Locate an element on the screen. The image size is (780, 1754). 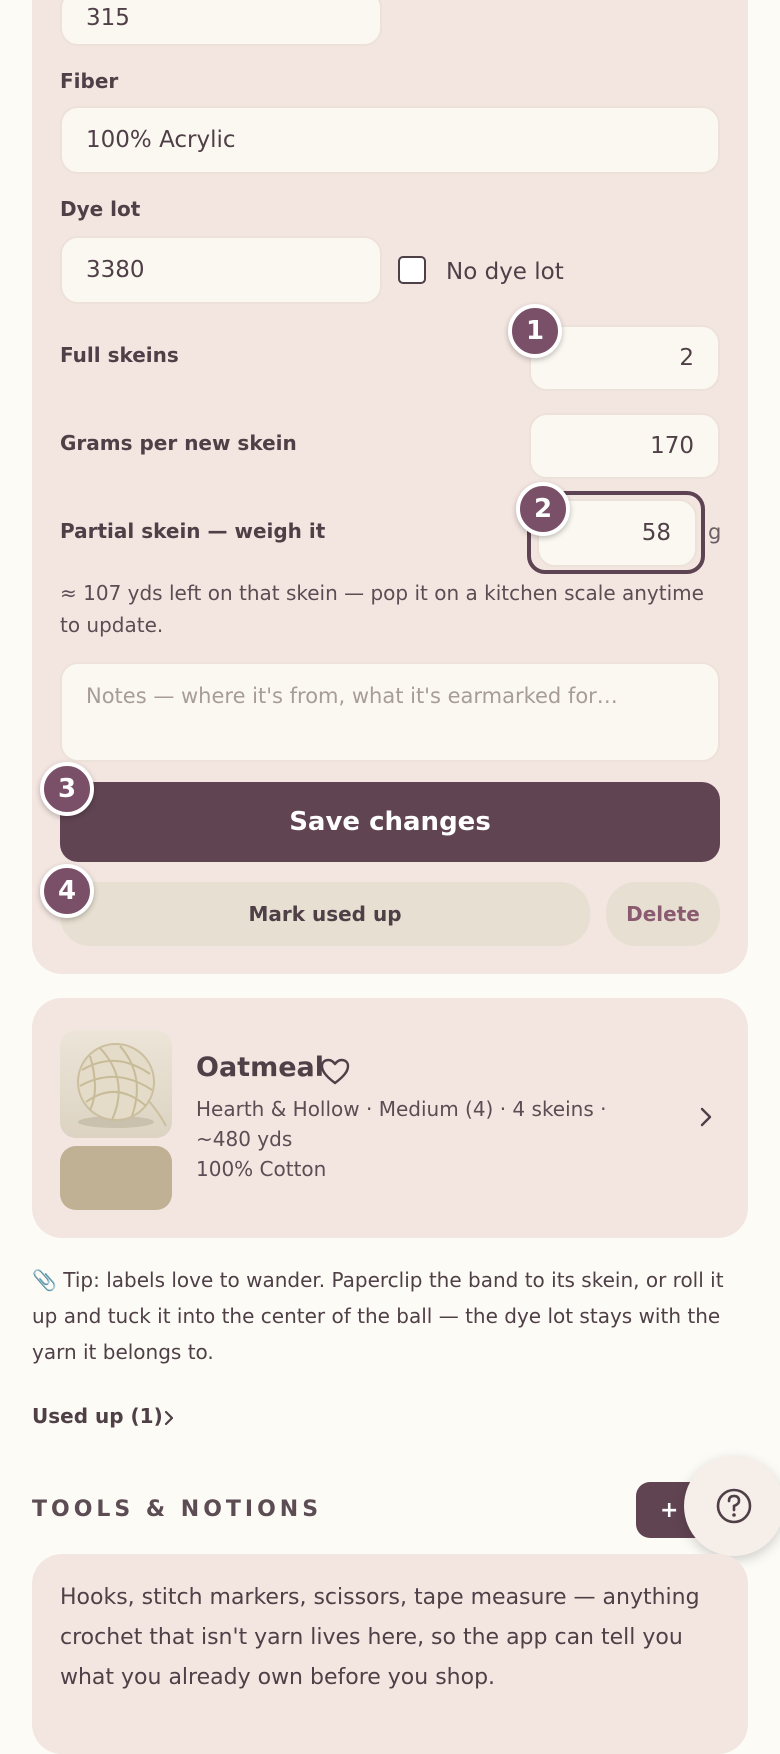
yardage-input: 315 is located at coordinates (221, 23).